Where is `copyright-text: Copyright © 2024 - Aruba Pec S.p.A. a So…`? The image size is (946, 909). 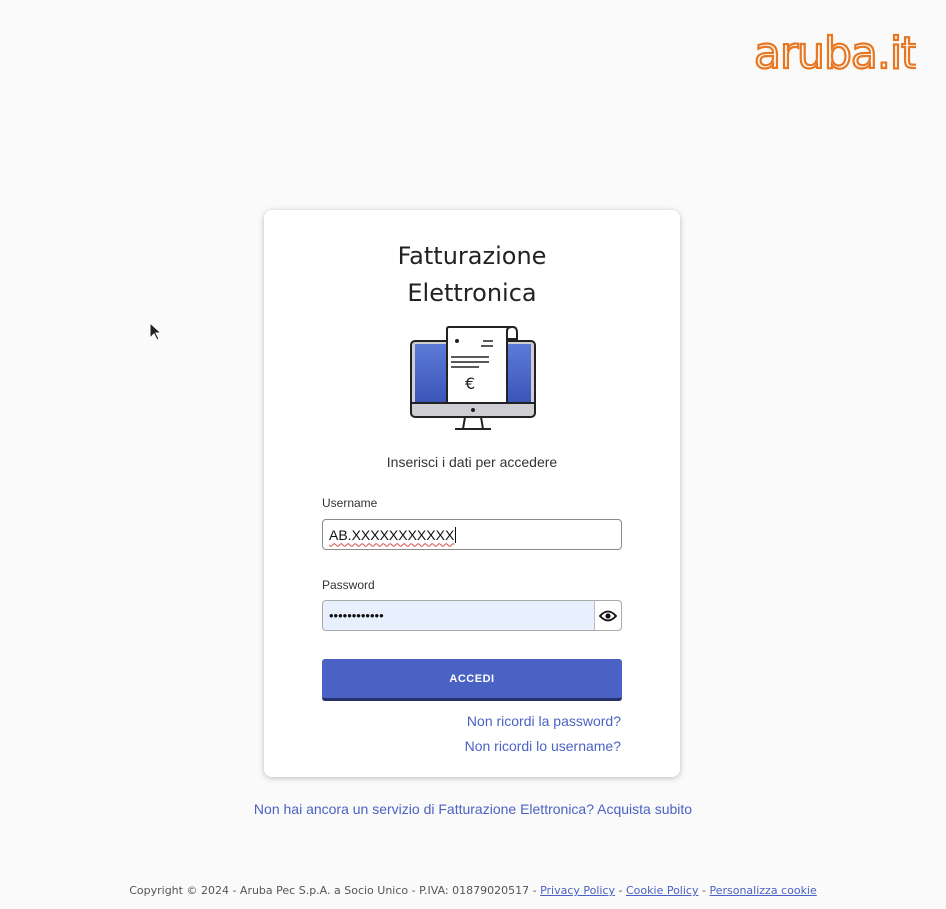 copyright-text: Copyright © 2024 - Aruba Pec S.p.A. a So… is located at coordinates (333, 890).